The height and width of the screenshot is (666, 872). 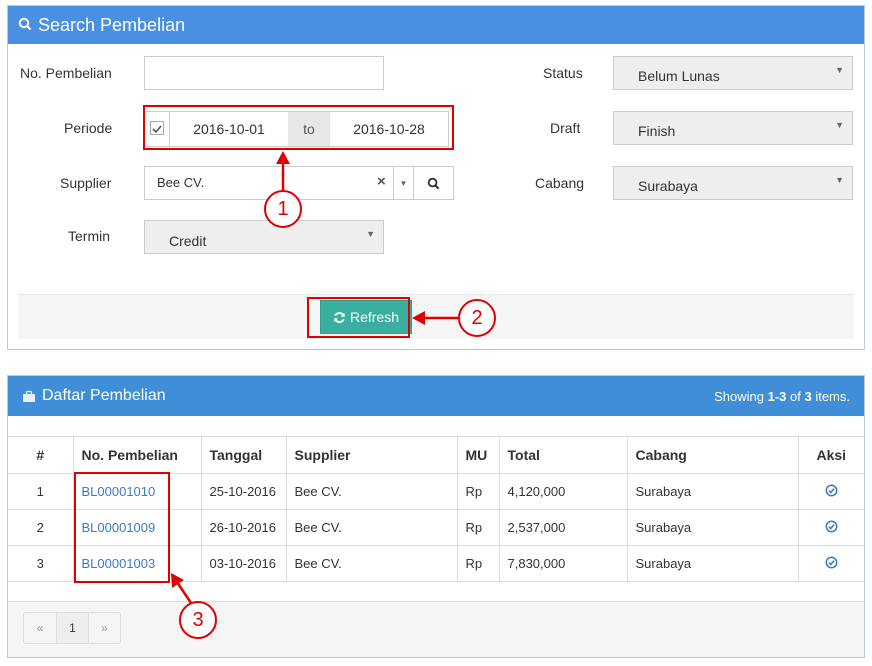 I want to click on annotation-marker-2: 2, so click(x=477, y=318).